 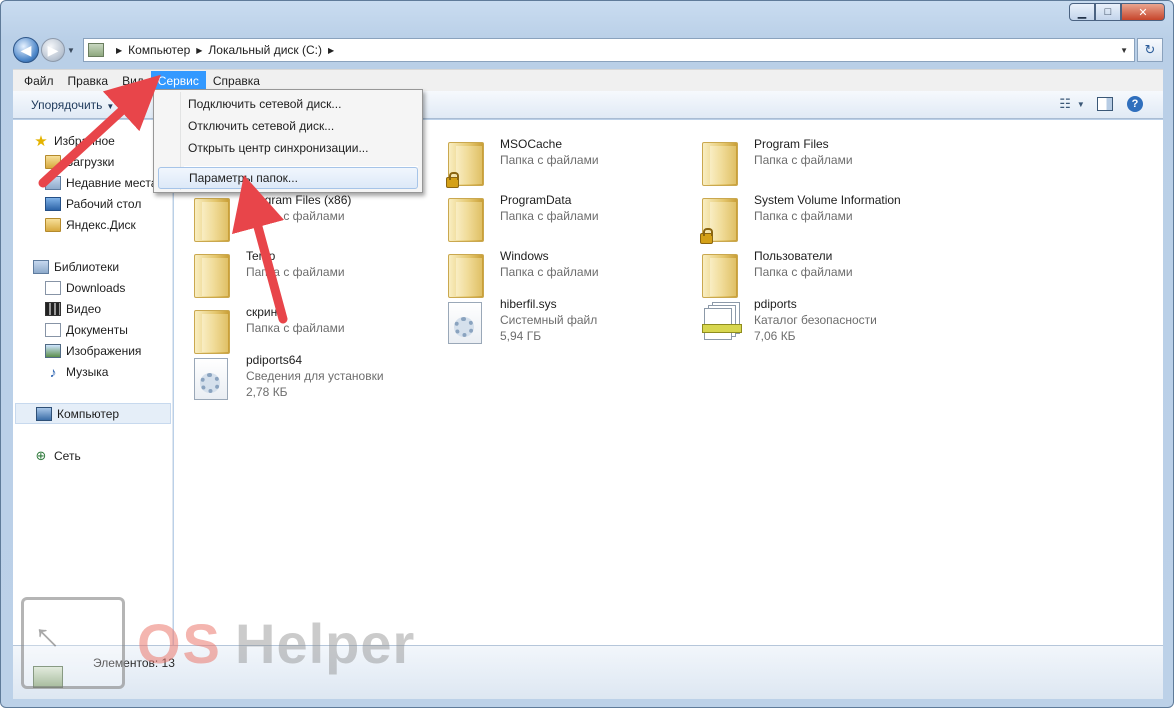 What do you see at coordinates (179, 643) in the screenshot?
I see `watermark-os: OS` at bounding box center [179, 643].